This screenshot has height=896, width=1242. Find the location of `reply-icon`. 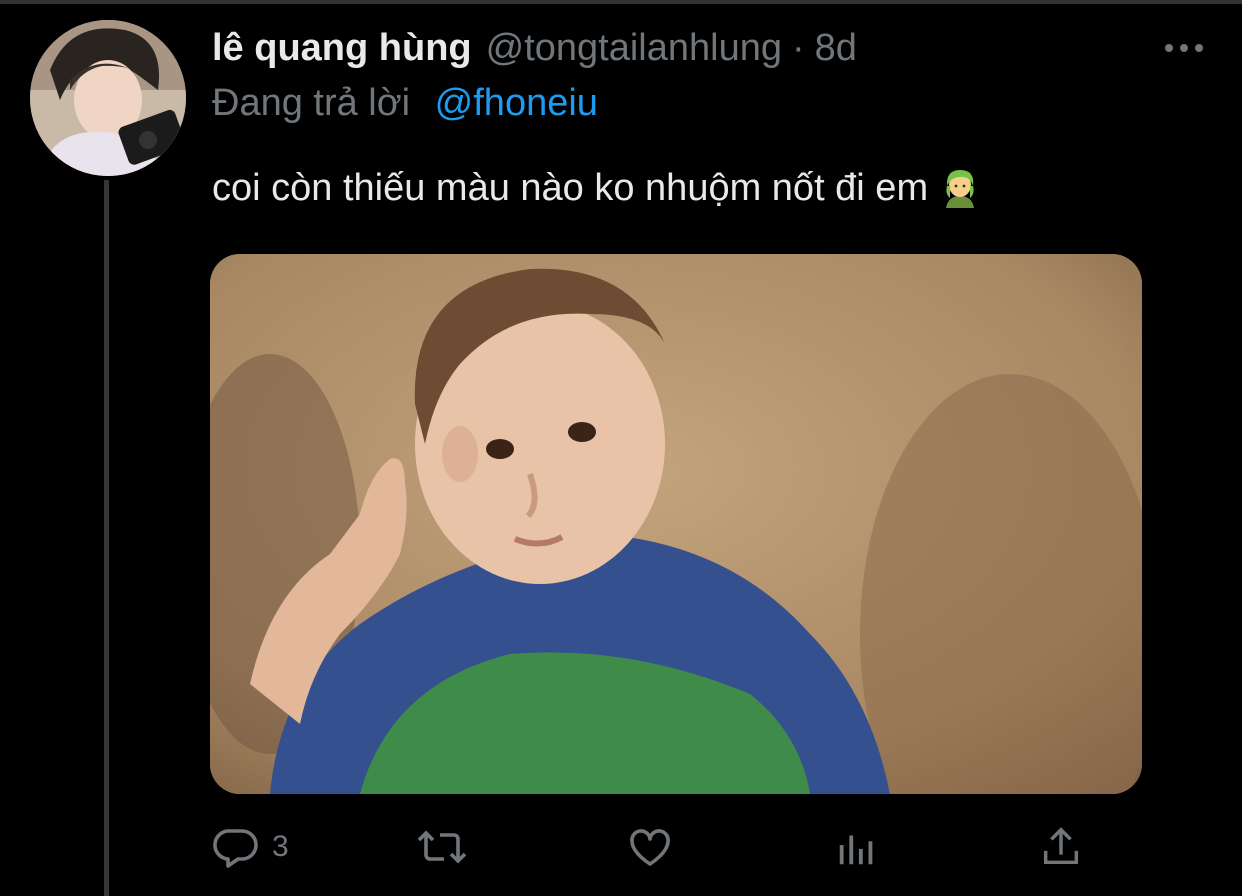

reply-icon is located at coordinates (235, 848).